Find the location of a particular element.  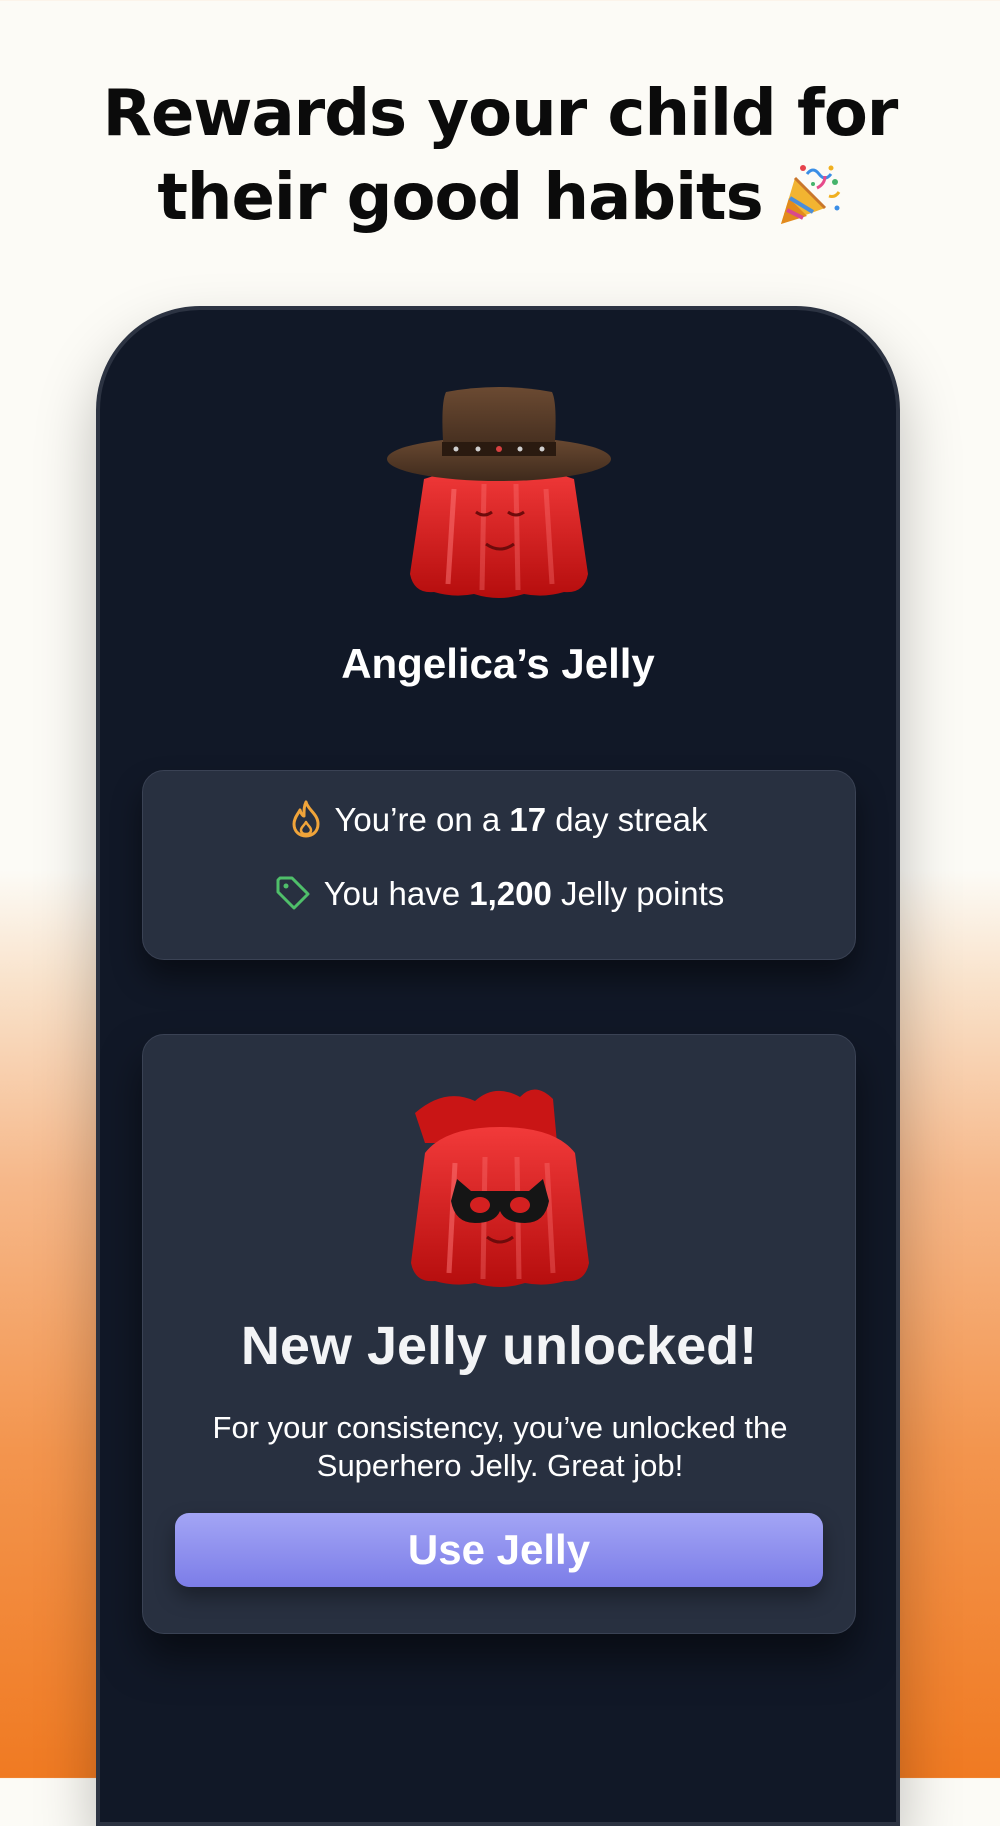

points-row: You have 1,200 Jelly points is located at coordinates (499, 895).